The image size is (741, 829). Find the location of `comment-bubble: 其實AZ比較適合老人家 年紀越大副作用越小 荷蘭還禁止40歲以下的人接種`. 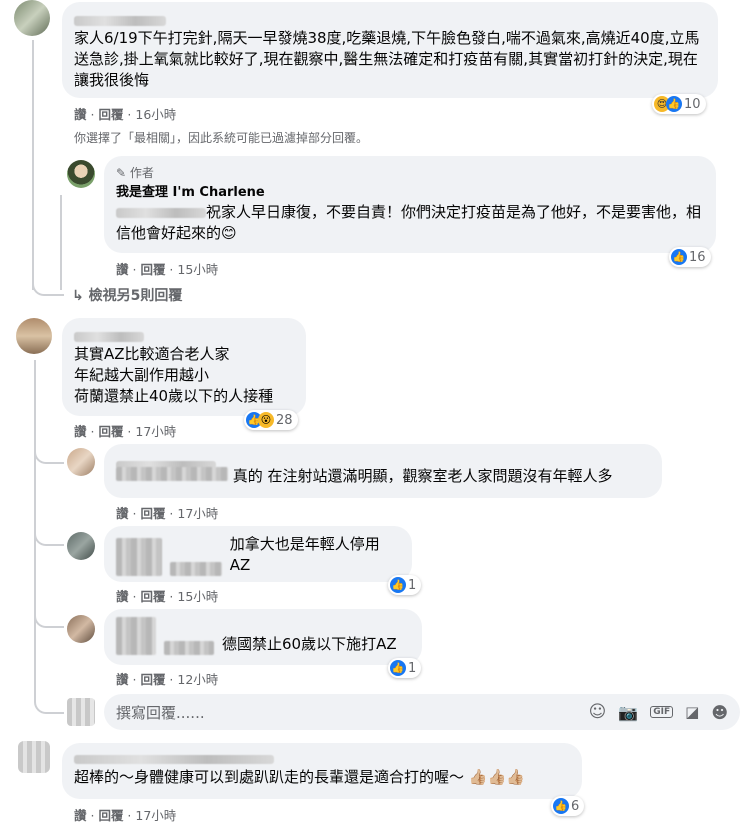

comment-bubble: 其實AZ比較適合老人家 年紀越大副作用越小 荷蘭還禁止40歲以下的人接種 is located at coordinates (184, 367).